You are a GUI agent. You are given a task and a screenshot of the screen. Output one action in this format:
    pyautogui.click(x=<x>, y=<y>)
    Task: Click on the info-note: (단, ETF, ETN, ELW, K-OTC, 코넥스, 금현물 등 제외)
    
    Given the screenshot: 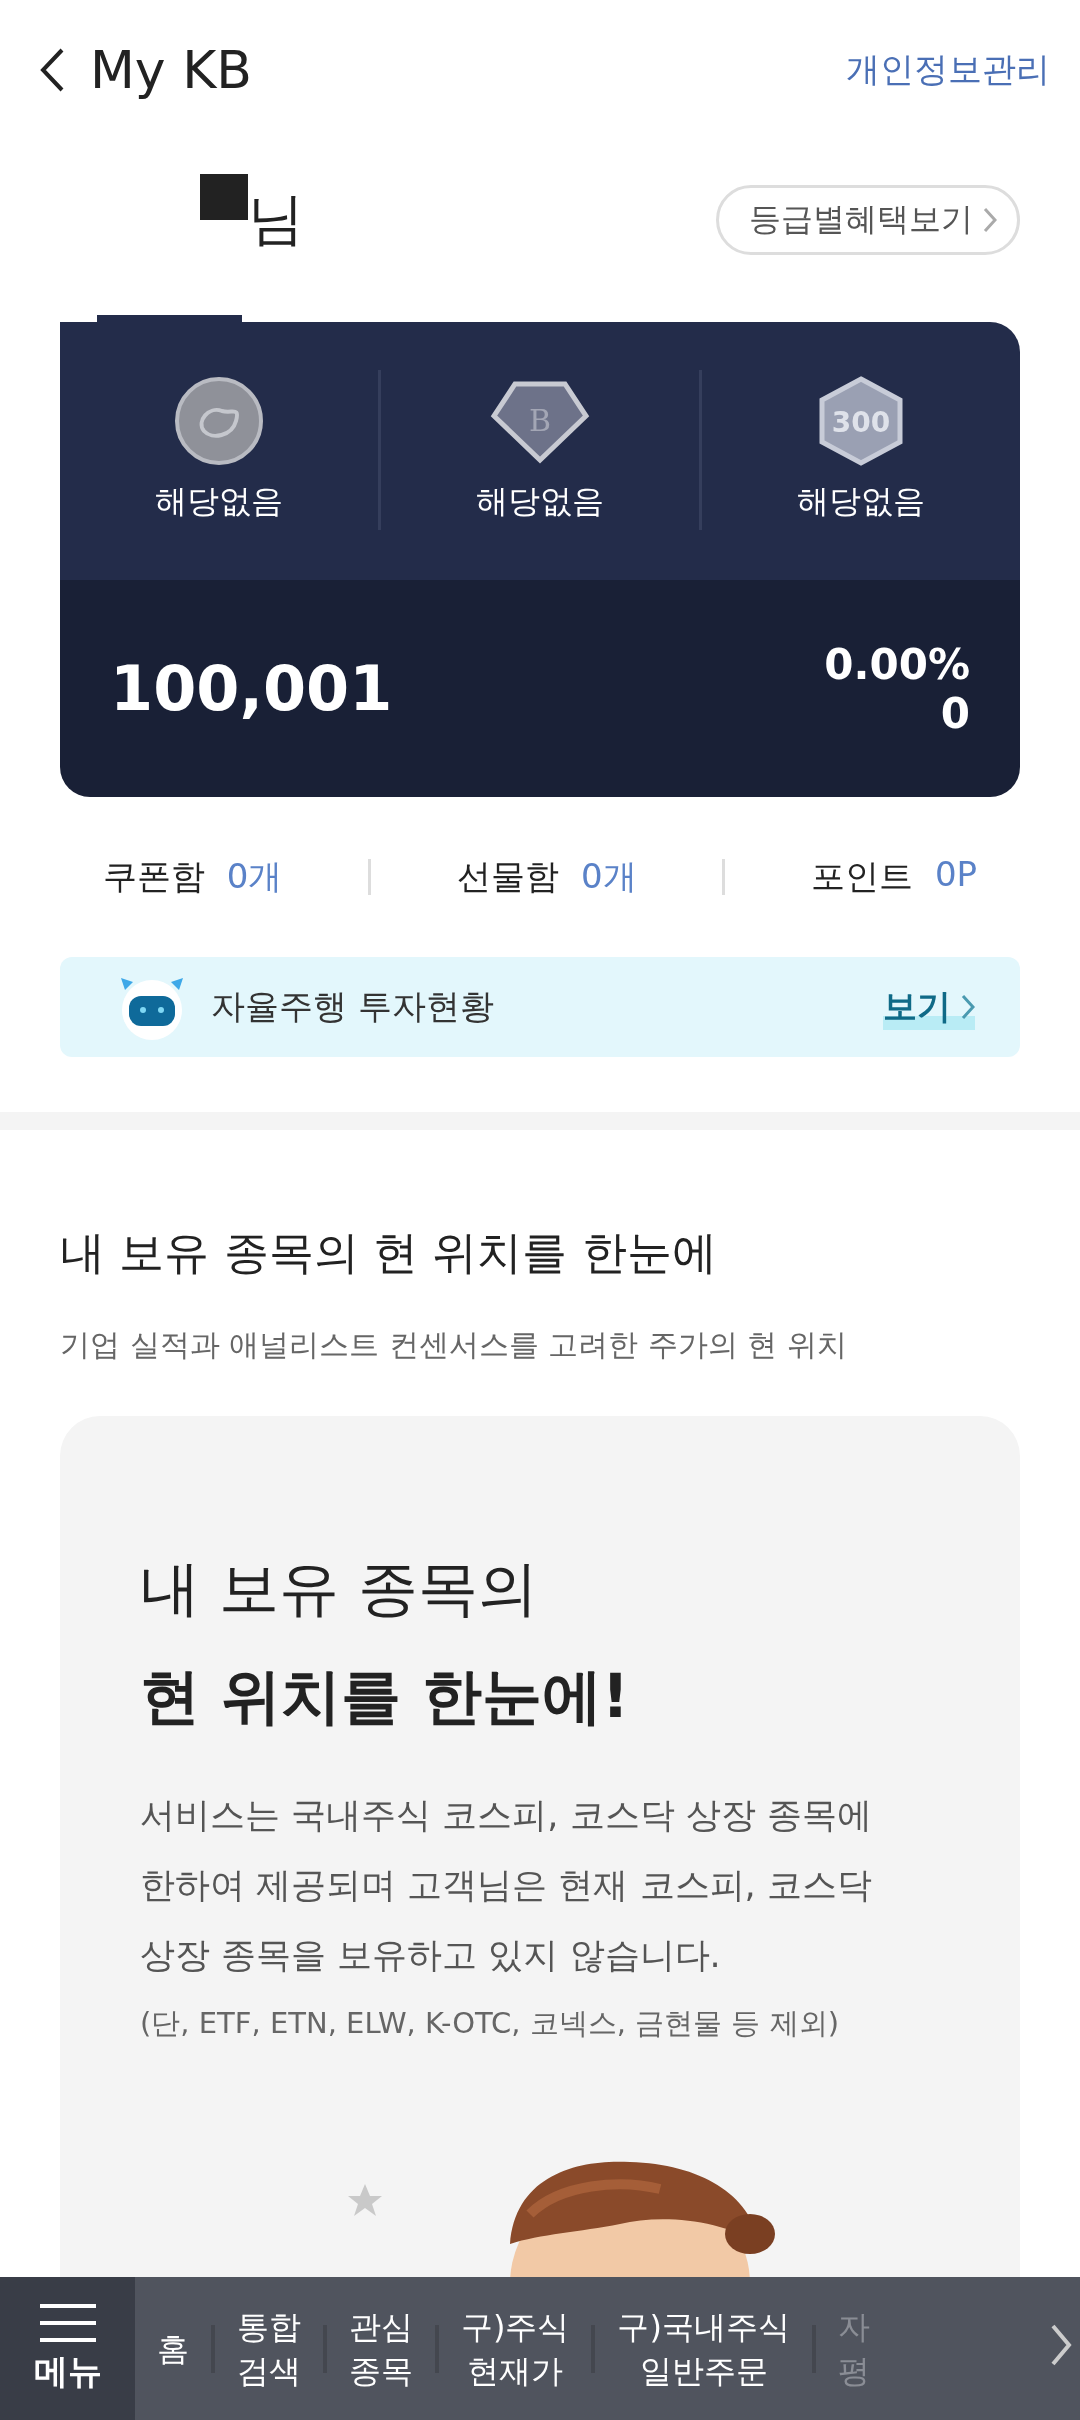 What is the action you would take?
    pyautogui.click(x=490, y=2023)
    